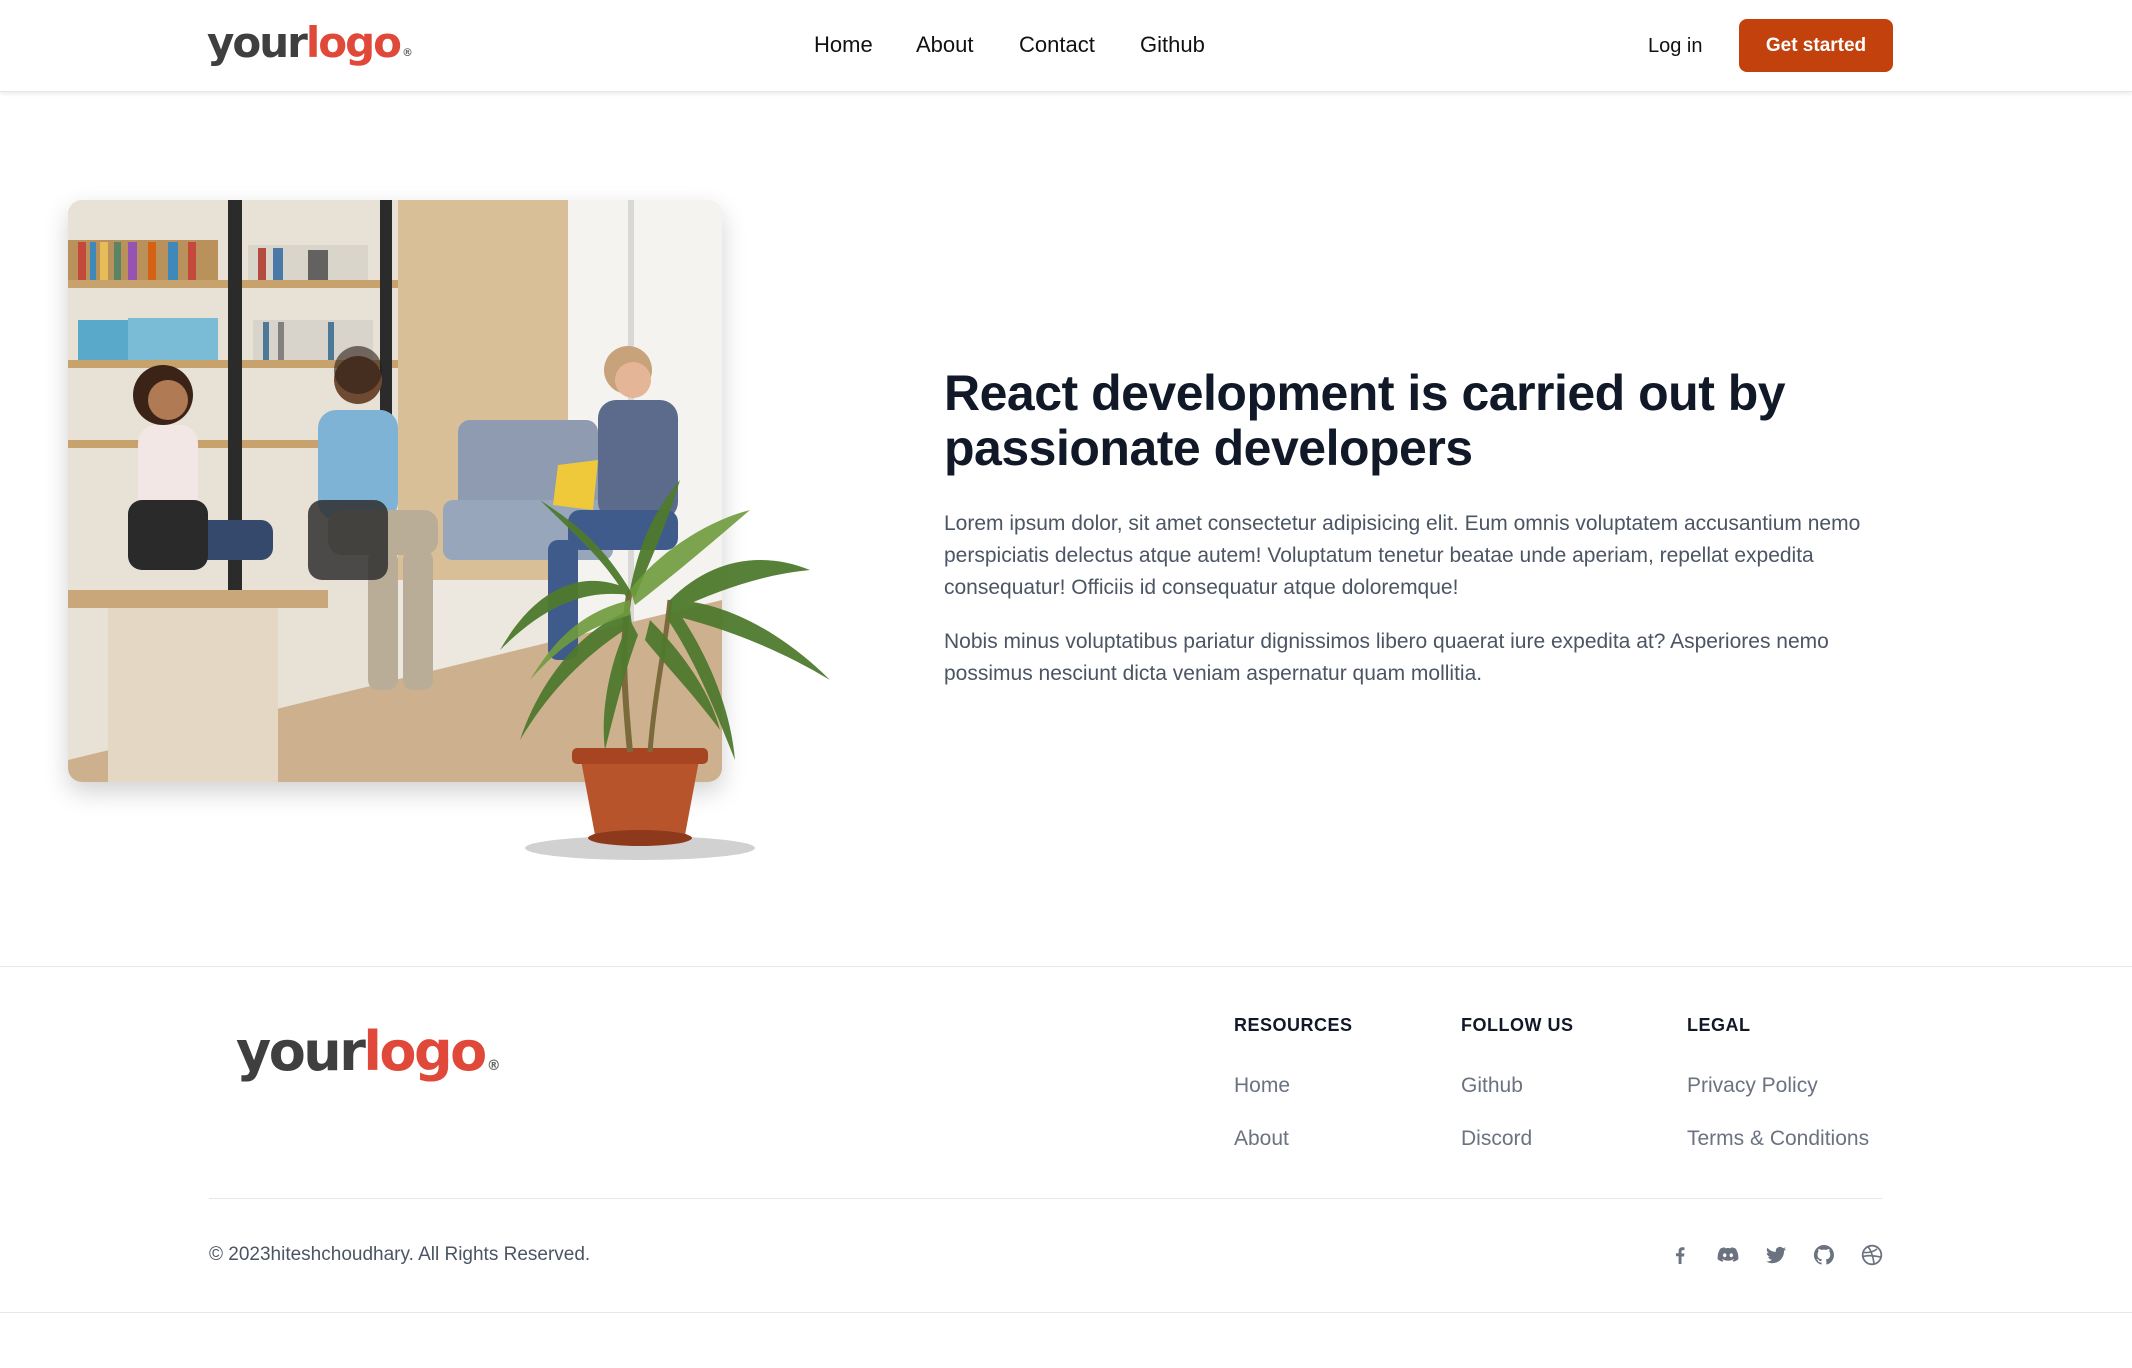 This screenshot has width=2132, height=1368. What do you see at coordinates (1752, 1086) in the screenshot?
I see `footer-link-privacy-policy: Privacy Policy` at bounding box center [1752, 1086].